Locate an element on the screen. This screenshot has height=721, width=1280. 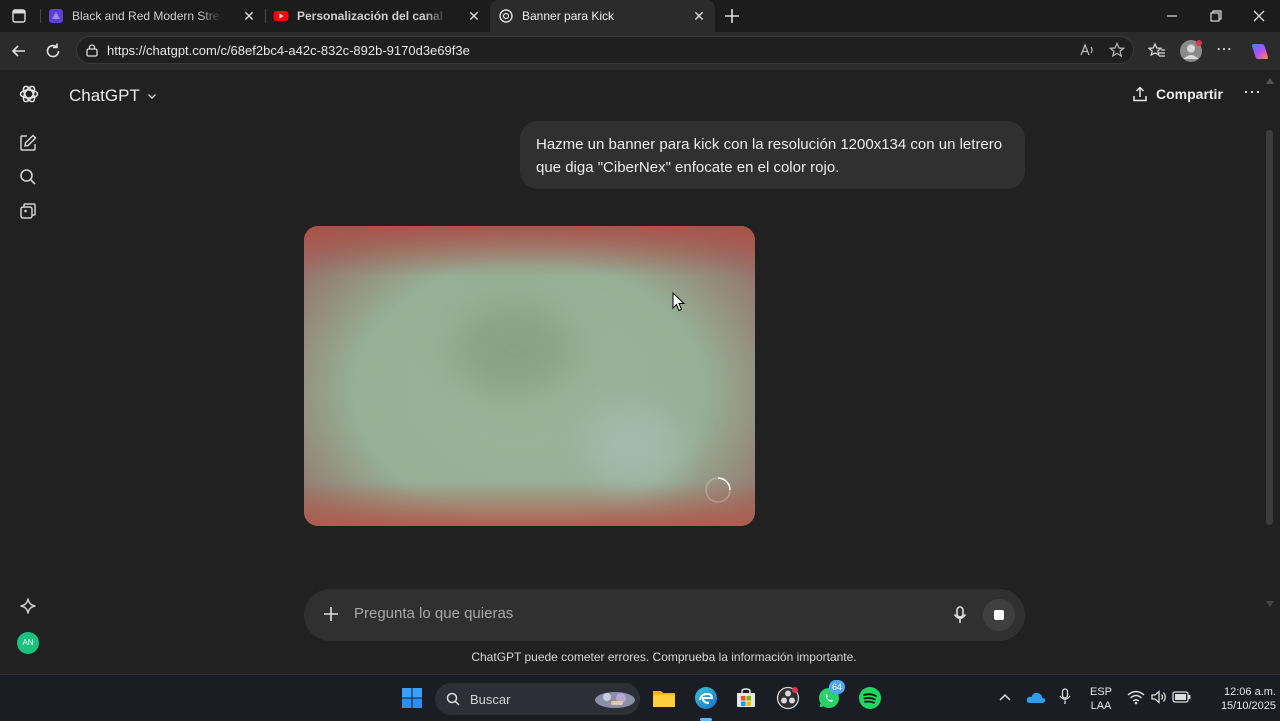
youtube-icon is located at coordinates (281, 16).